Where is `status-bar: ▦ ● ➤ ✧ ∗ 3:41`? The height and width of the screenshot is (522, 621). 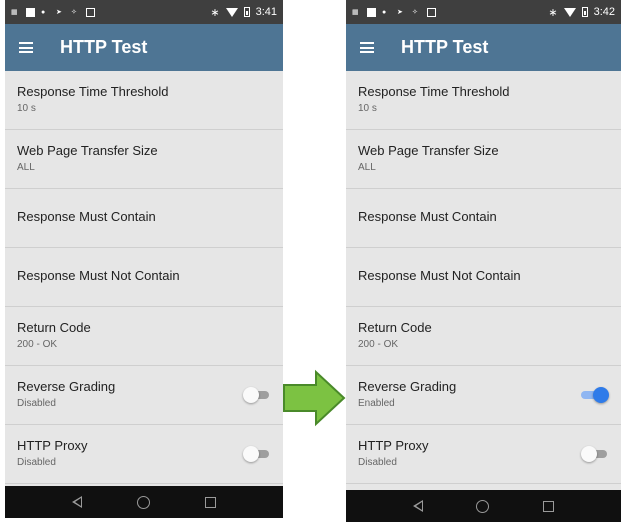
status-bar: ▦ ● ➤ ✧ ∗ 3:41 is located at coordinates (144, 12).